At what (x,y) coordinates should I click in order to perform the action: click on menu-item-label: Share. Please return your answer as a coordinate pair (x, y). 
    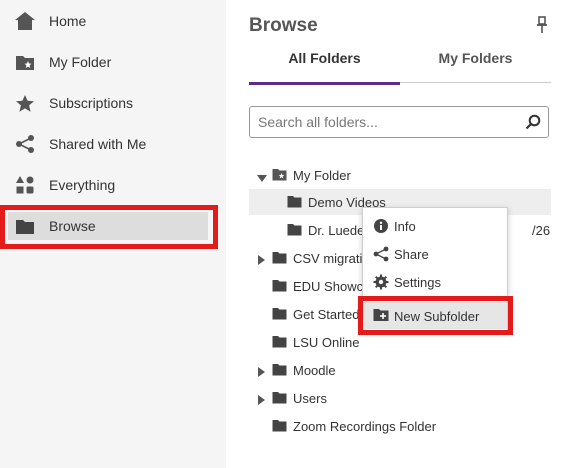
    Looking at the image, I should click on (411, 254).